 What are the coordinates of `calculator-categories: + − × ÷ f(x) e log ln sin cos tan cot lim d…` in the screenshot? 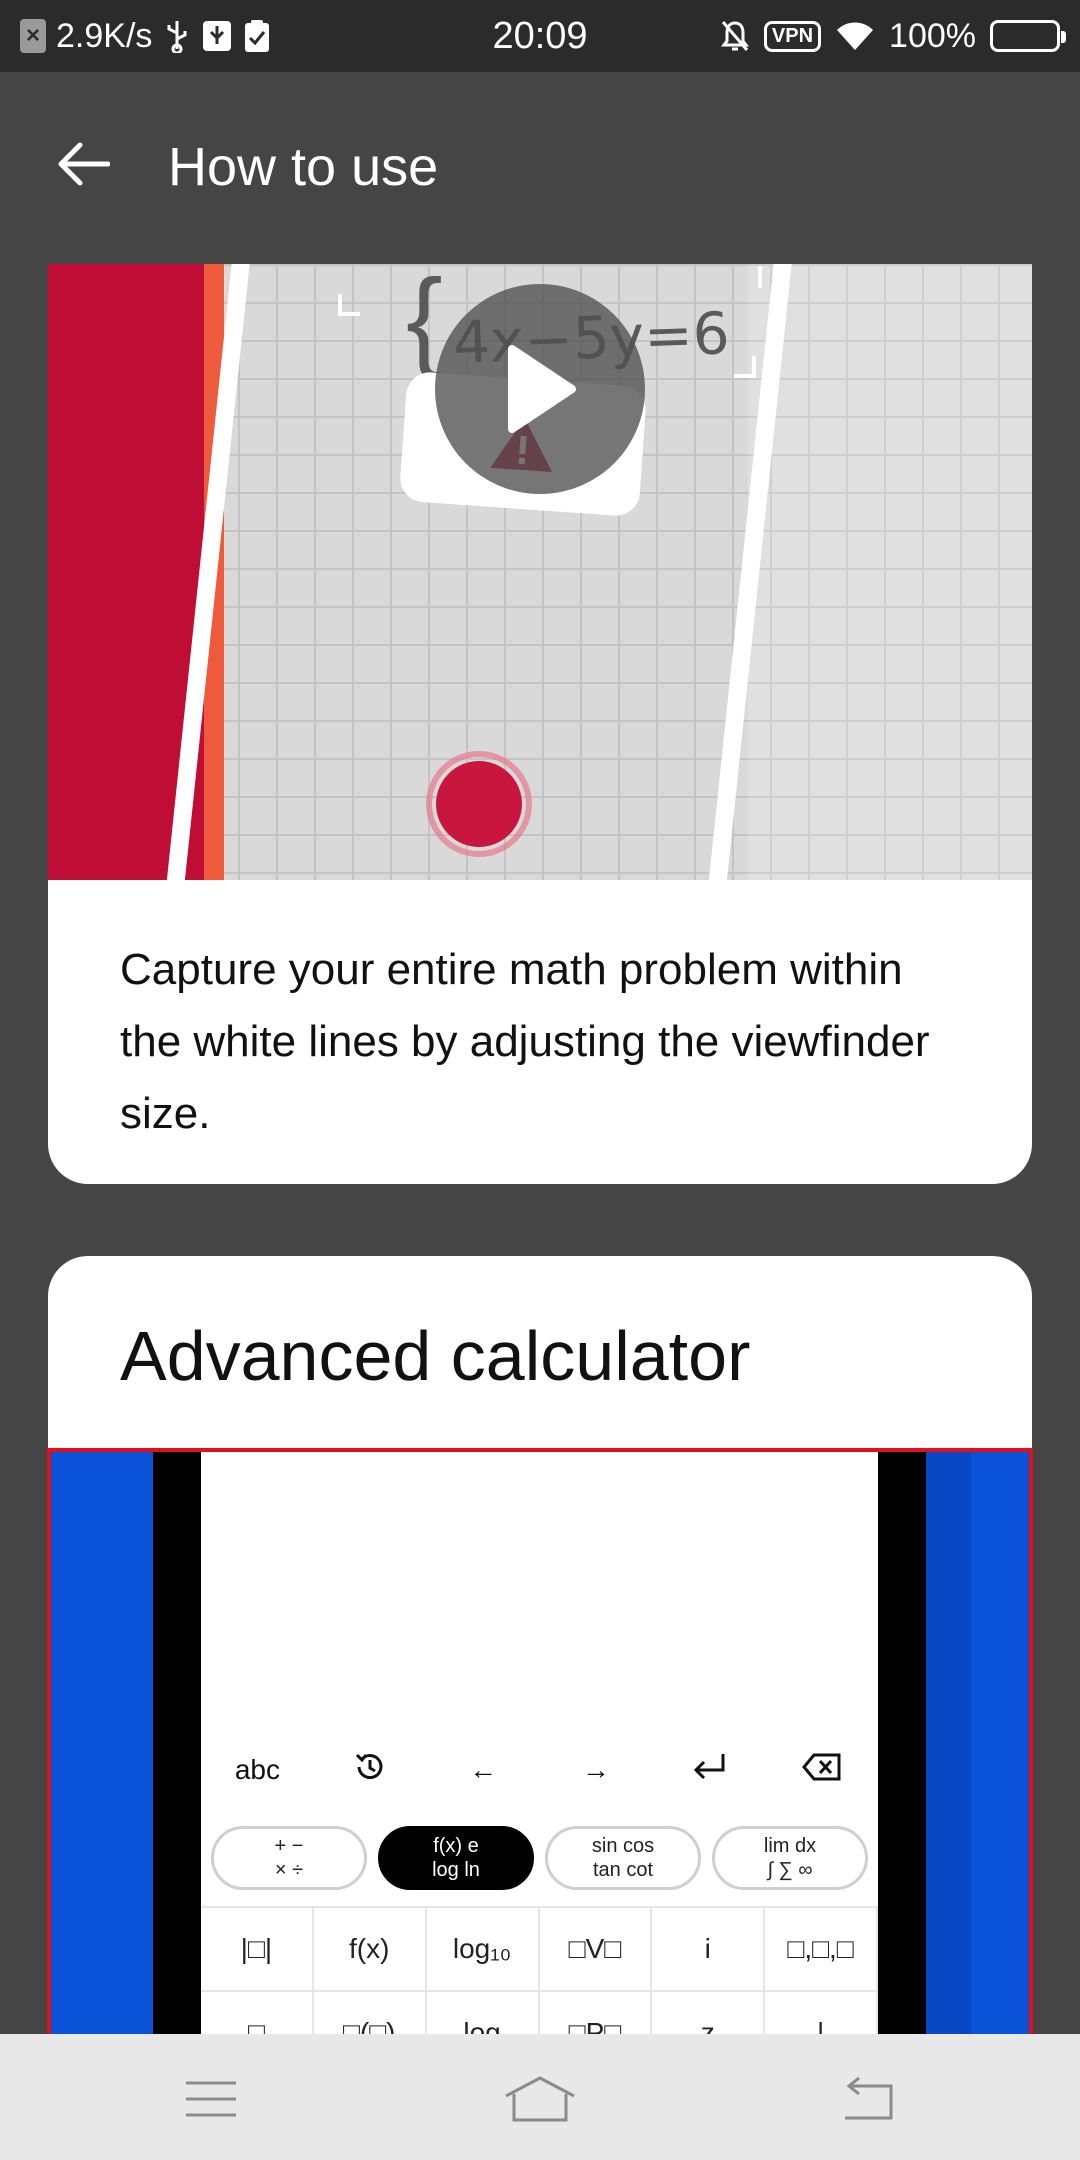 It's located at (539, 1858).